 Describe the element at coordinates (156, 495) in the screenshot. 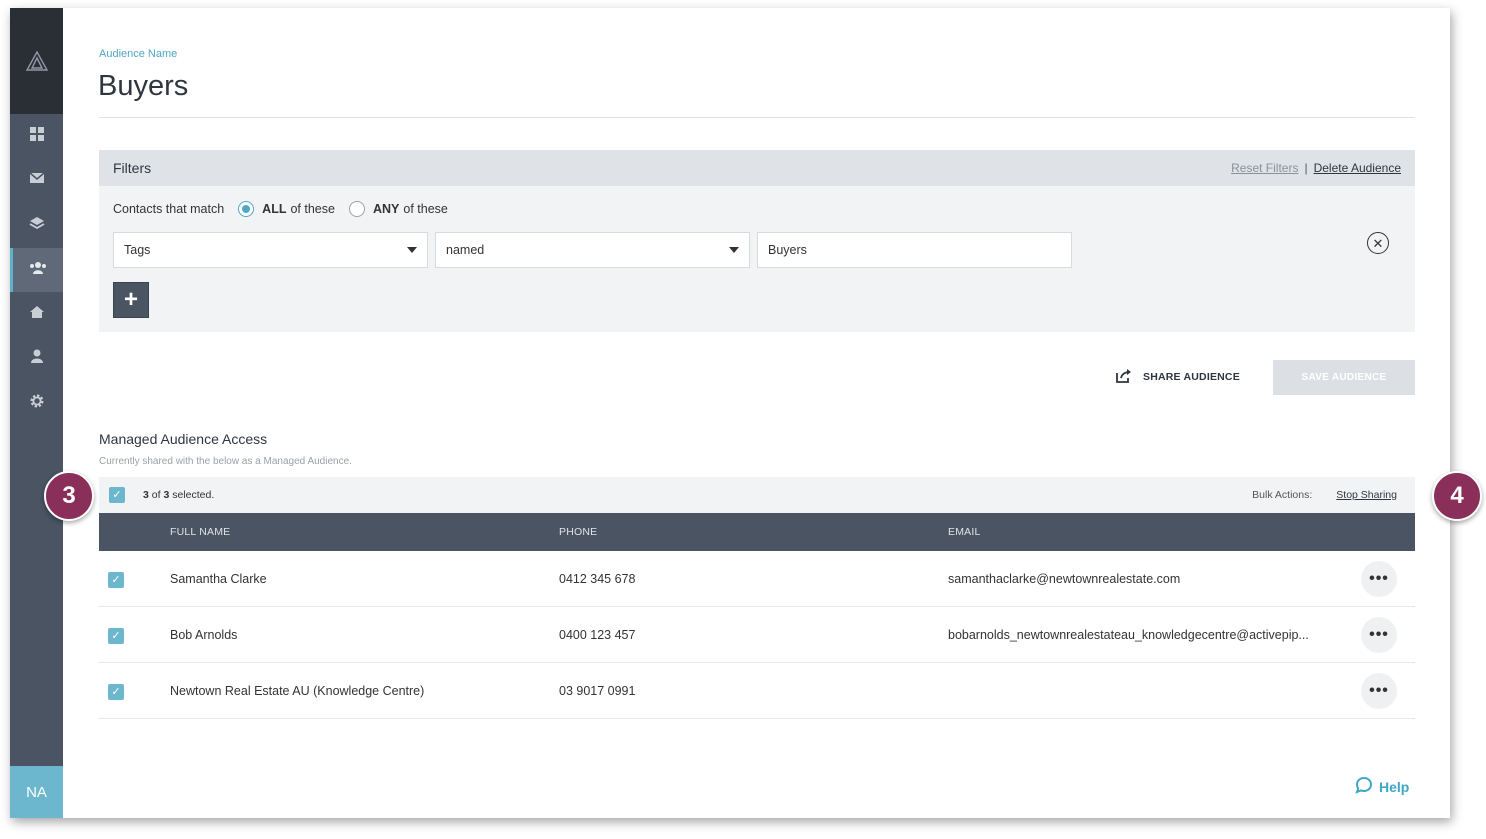

I see `of-label: of` at that location.